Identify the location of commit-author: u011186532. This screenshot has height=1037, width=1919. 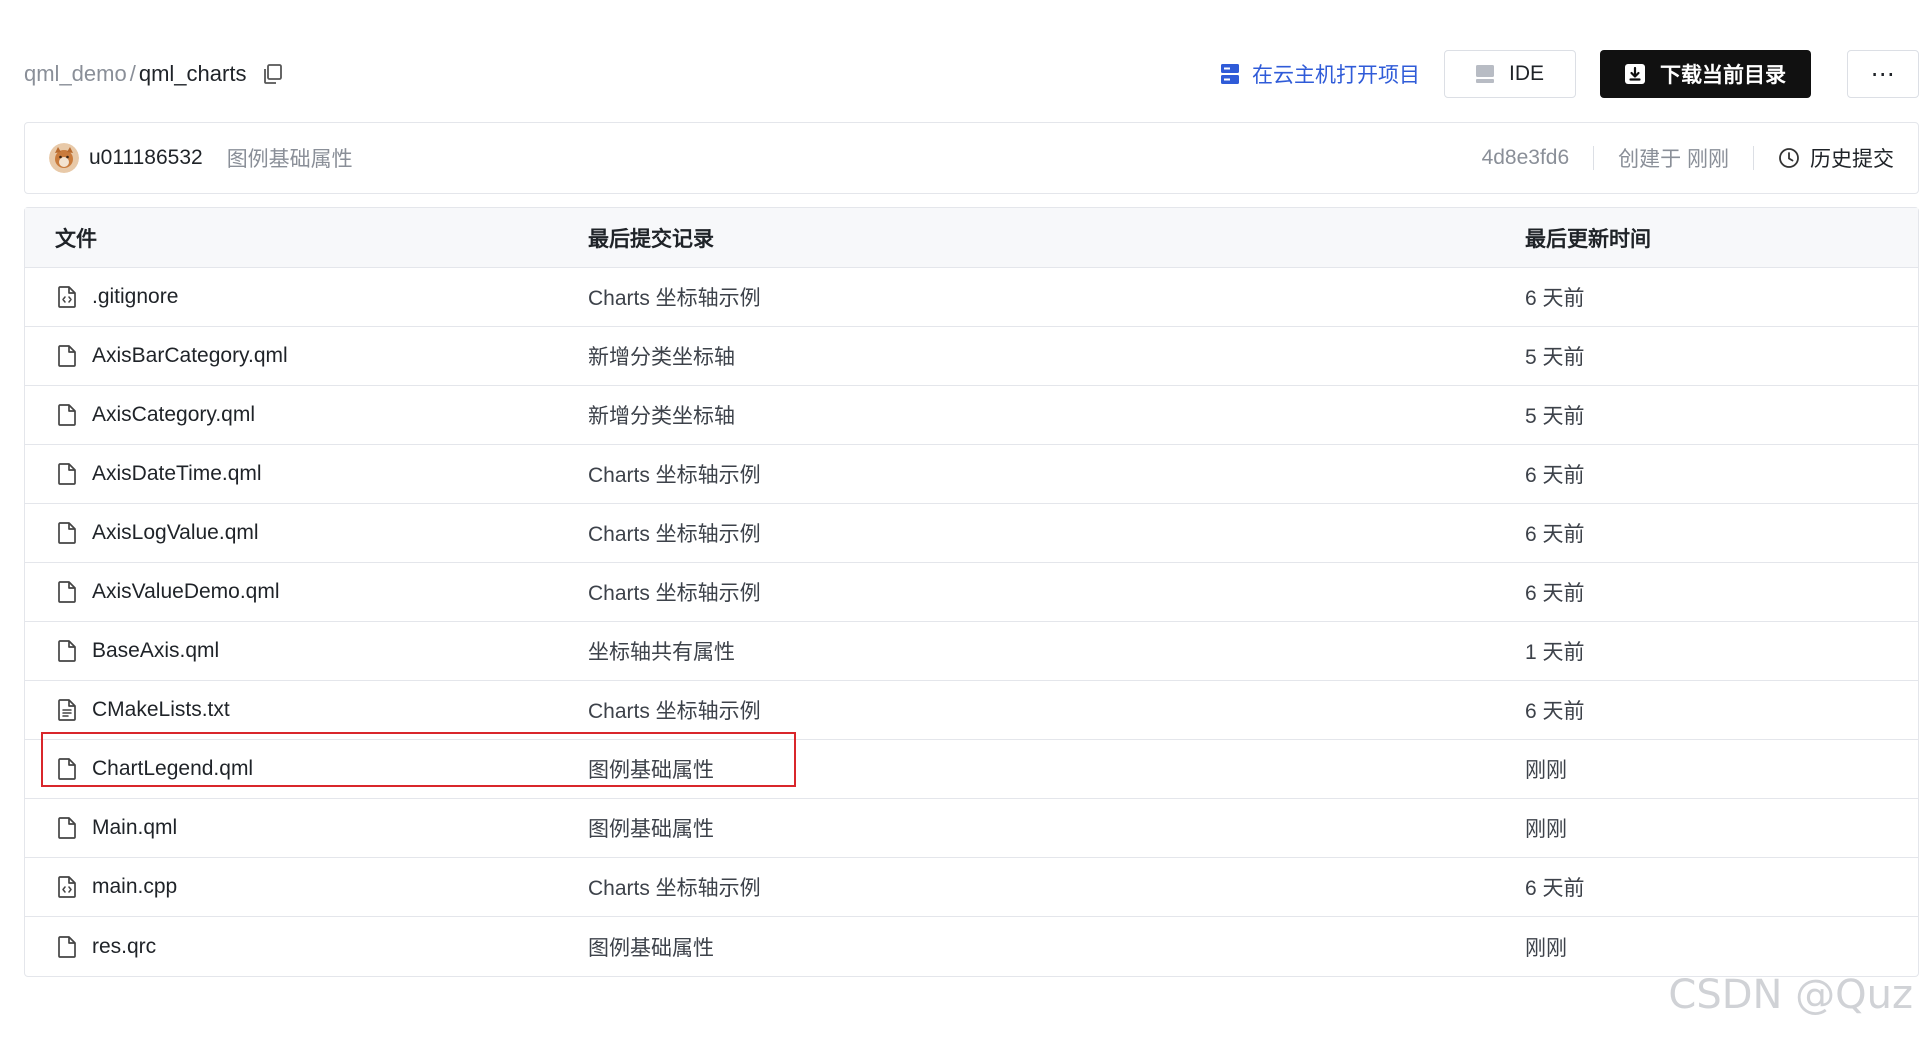
(146, 158).